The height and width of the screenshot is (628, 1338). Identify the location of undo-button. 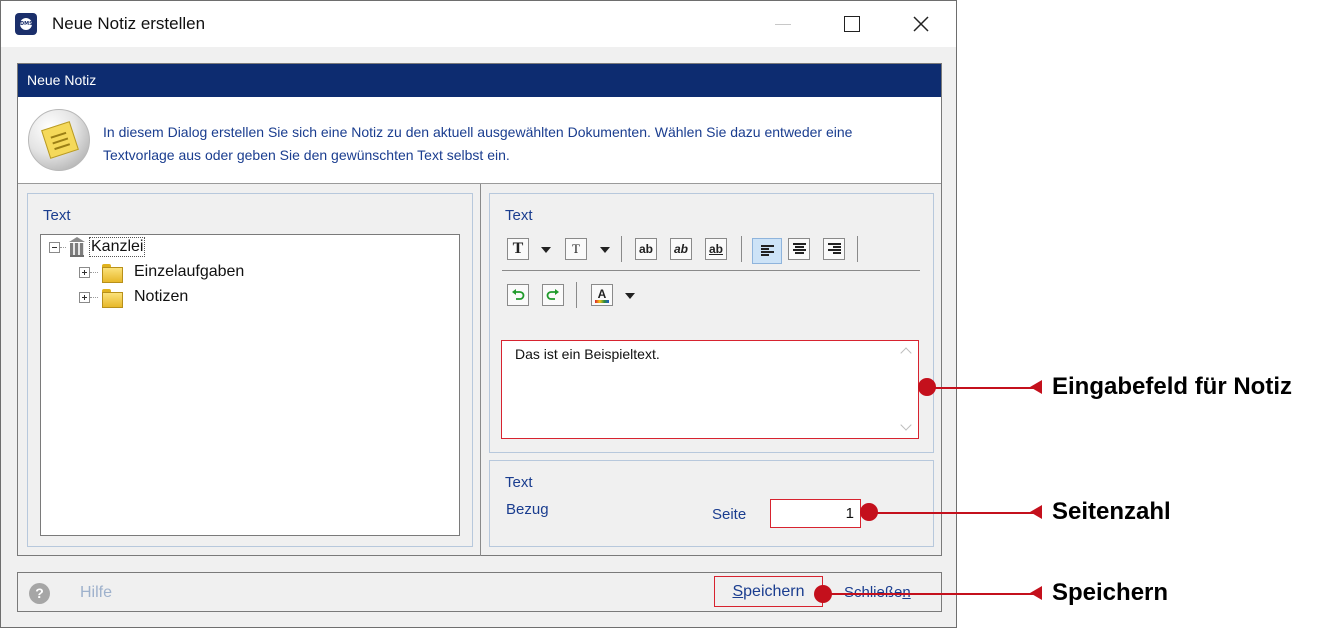
(518, 295).